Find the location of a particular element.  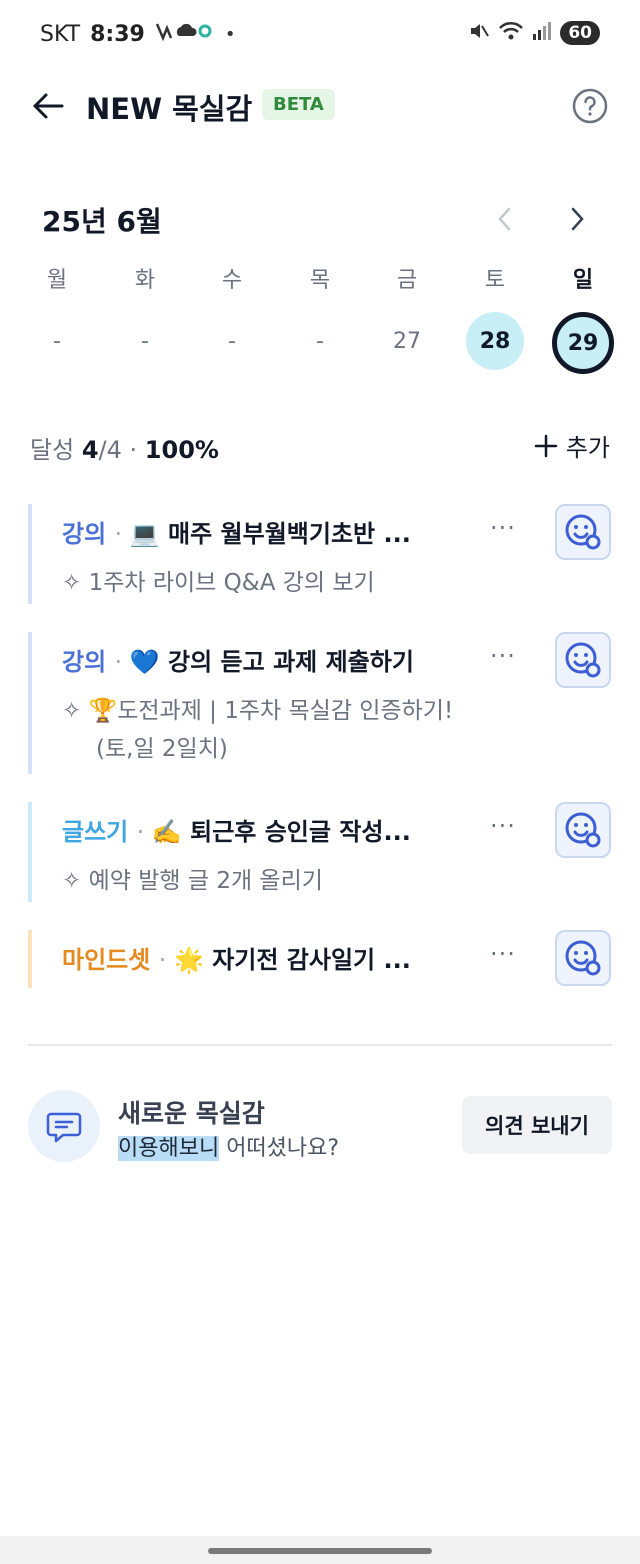

feedback-rest: 어떠셨나요? is located at coordinates (279, 1148).